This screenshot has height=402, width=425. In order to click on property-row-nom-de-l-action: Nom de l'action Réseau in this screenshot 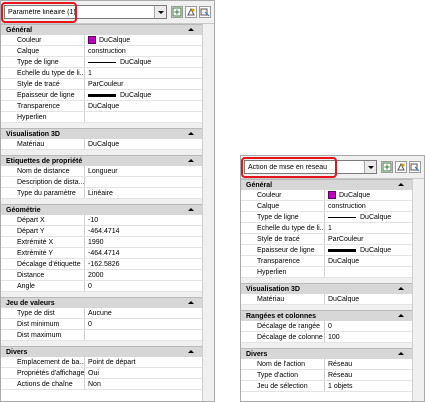, I will do `click(326, 364)`.